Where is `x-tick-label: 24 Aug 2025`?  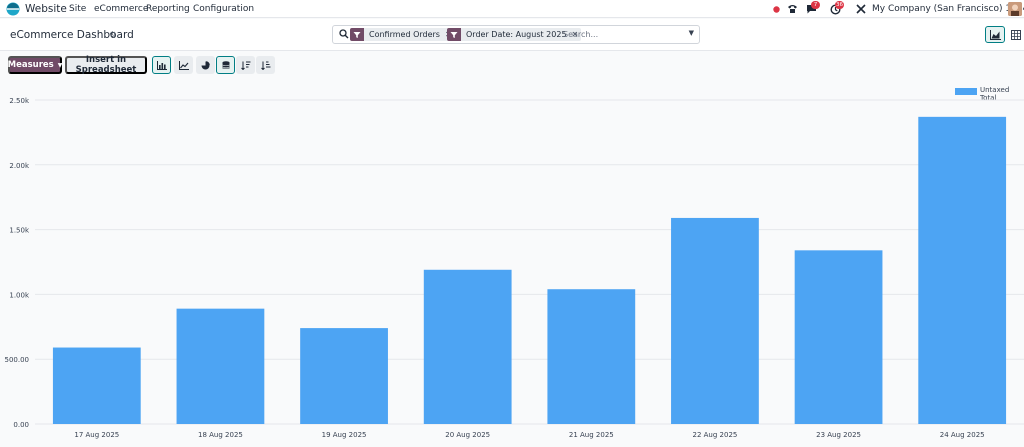
x-tick-label: 24 Aug 2025 is located at coordinates (962, 435).